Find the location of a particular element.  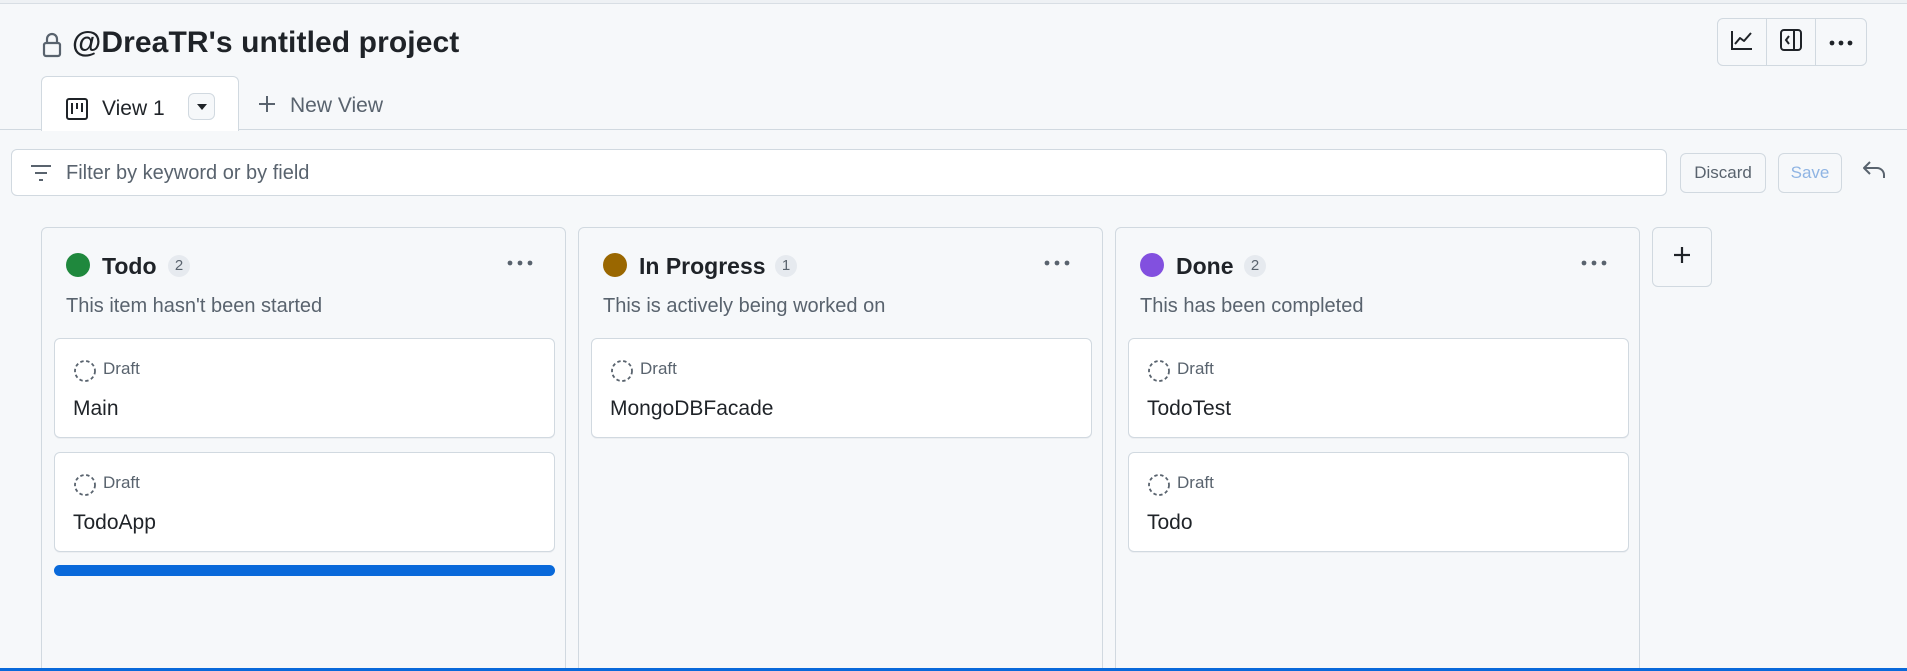

tab-label: View 1 is located at coordinates (133, 108).